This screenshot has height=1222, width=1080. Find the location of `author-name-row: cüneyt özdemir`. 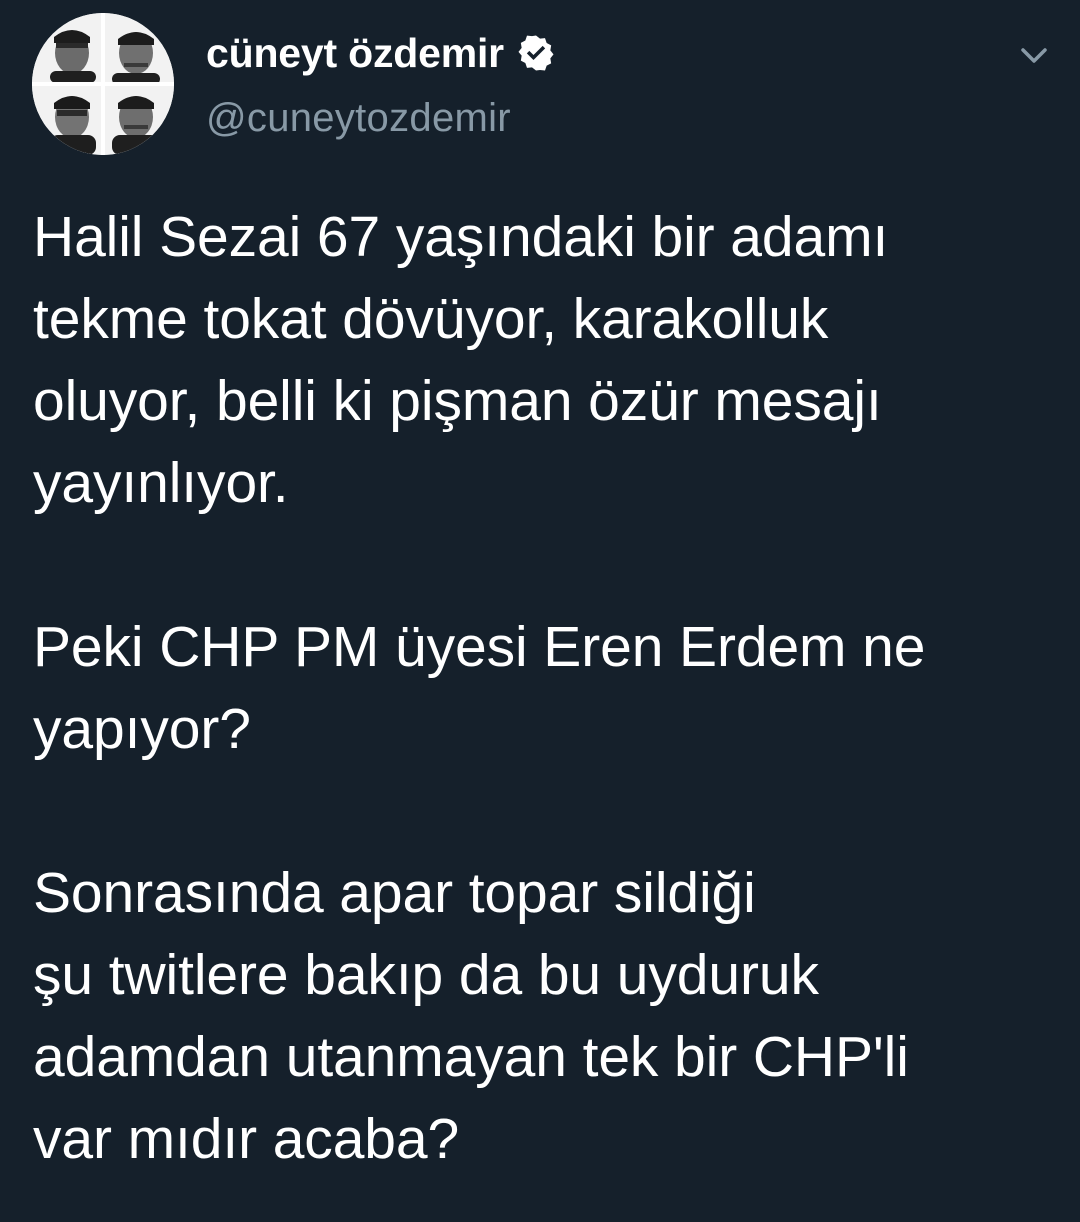

author-name-row: cüneyt özdemir is located at coordinates (381, 53).